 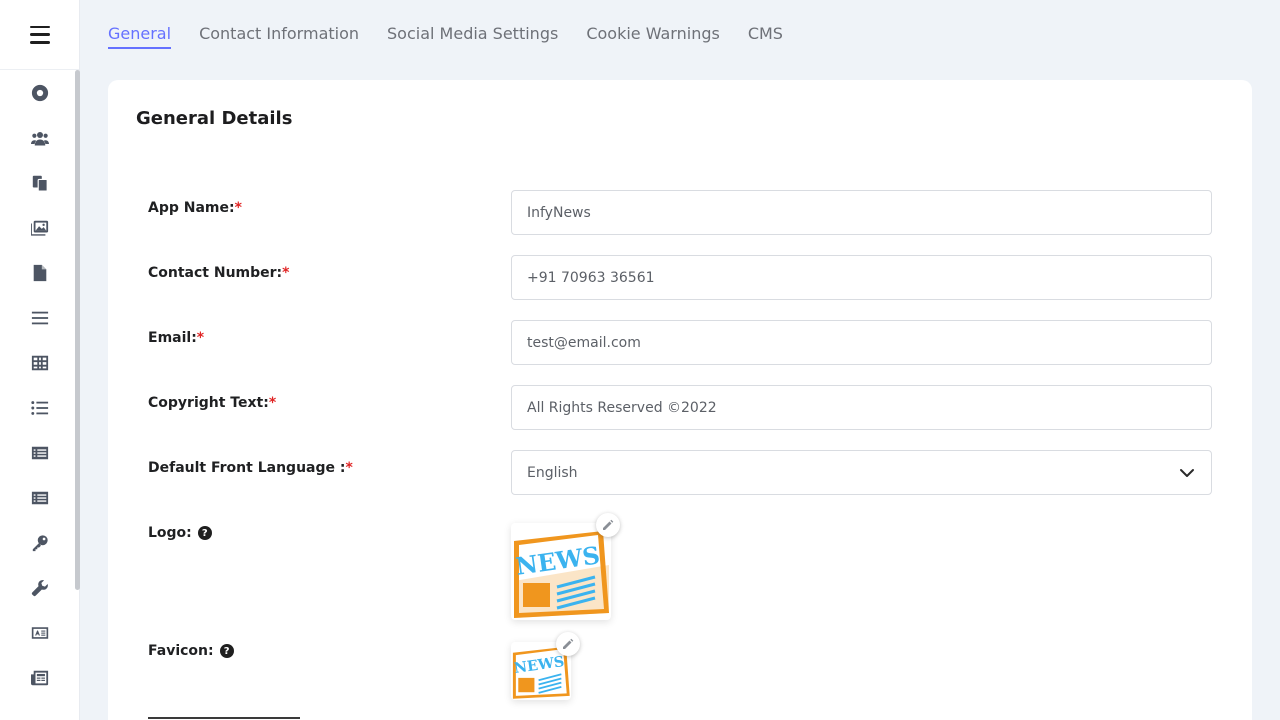 I want to click on dashboard-icon, so click(x=40, y=93).